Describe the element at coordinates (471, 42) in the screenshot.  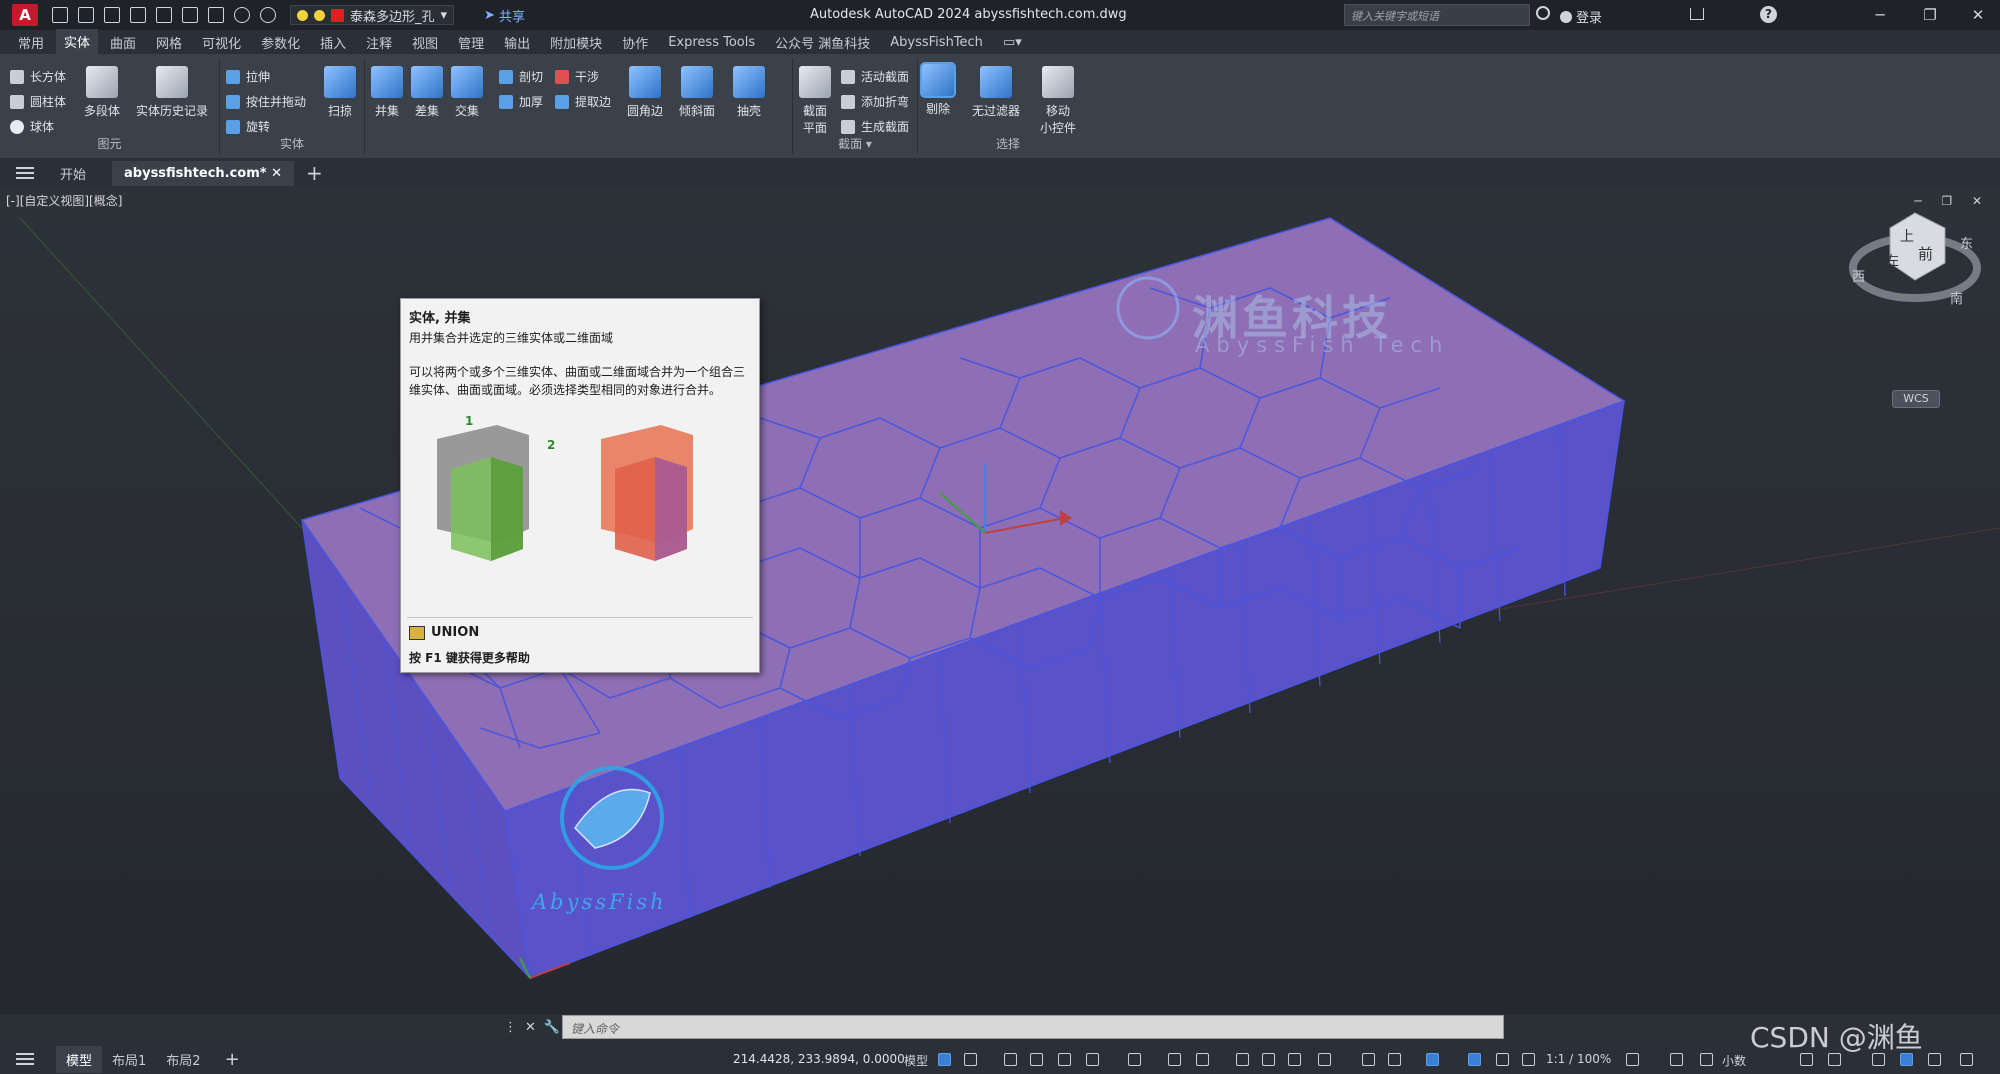
I see `ribbon-tab-9: 管理` at that location.